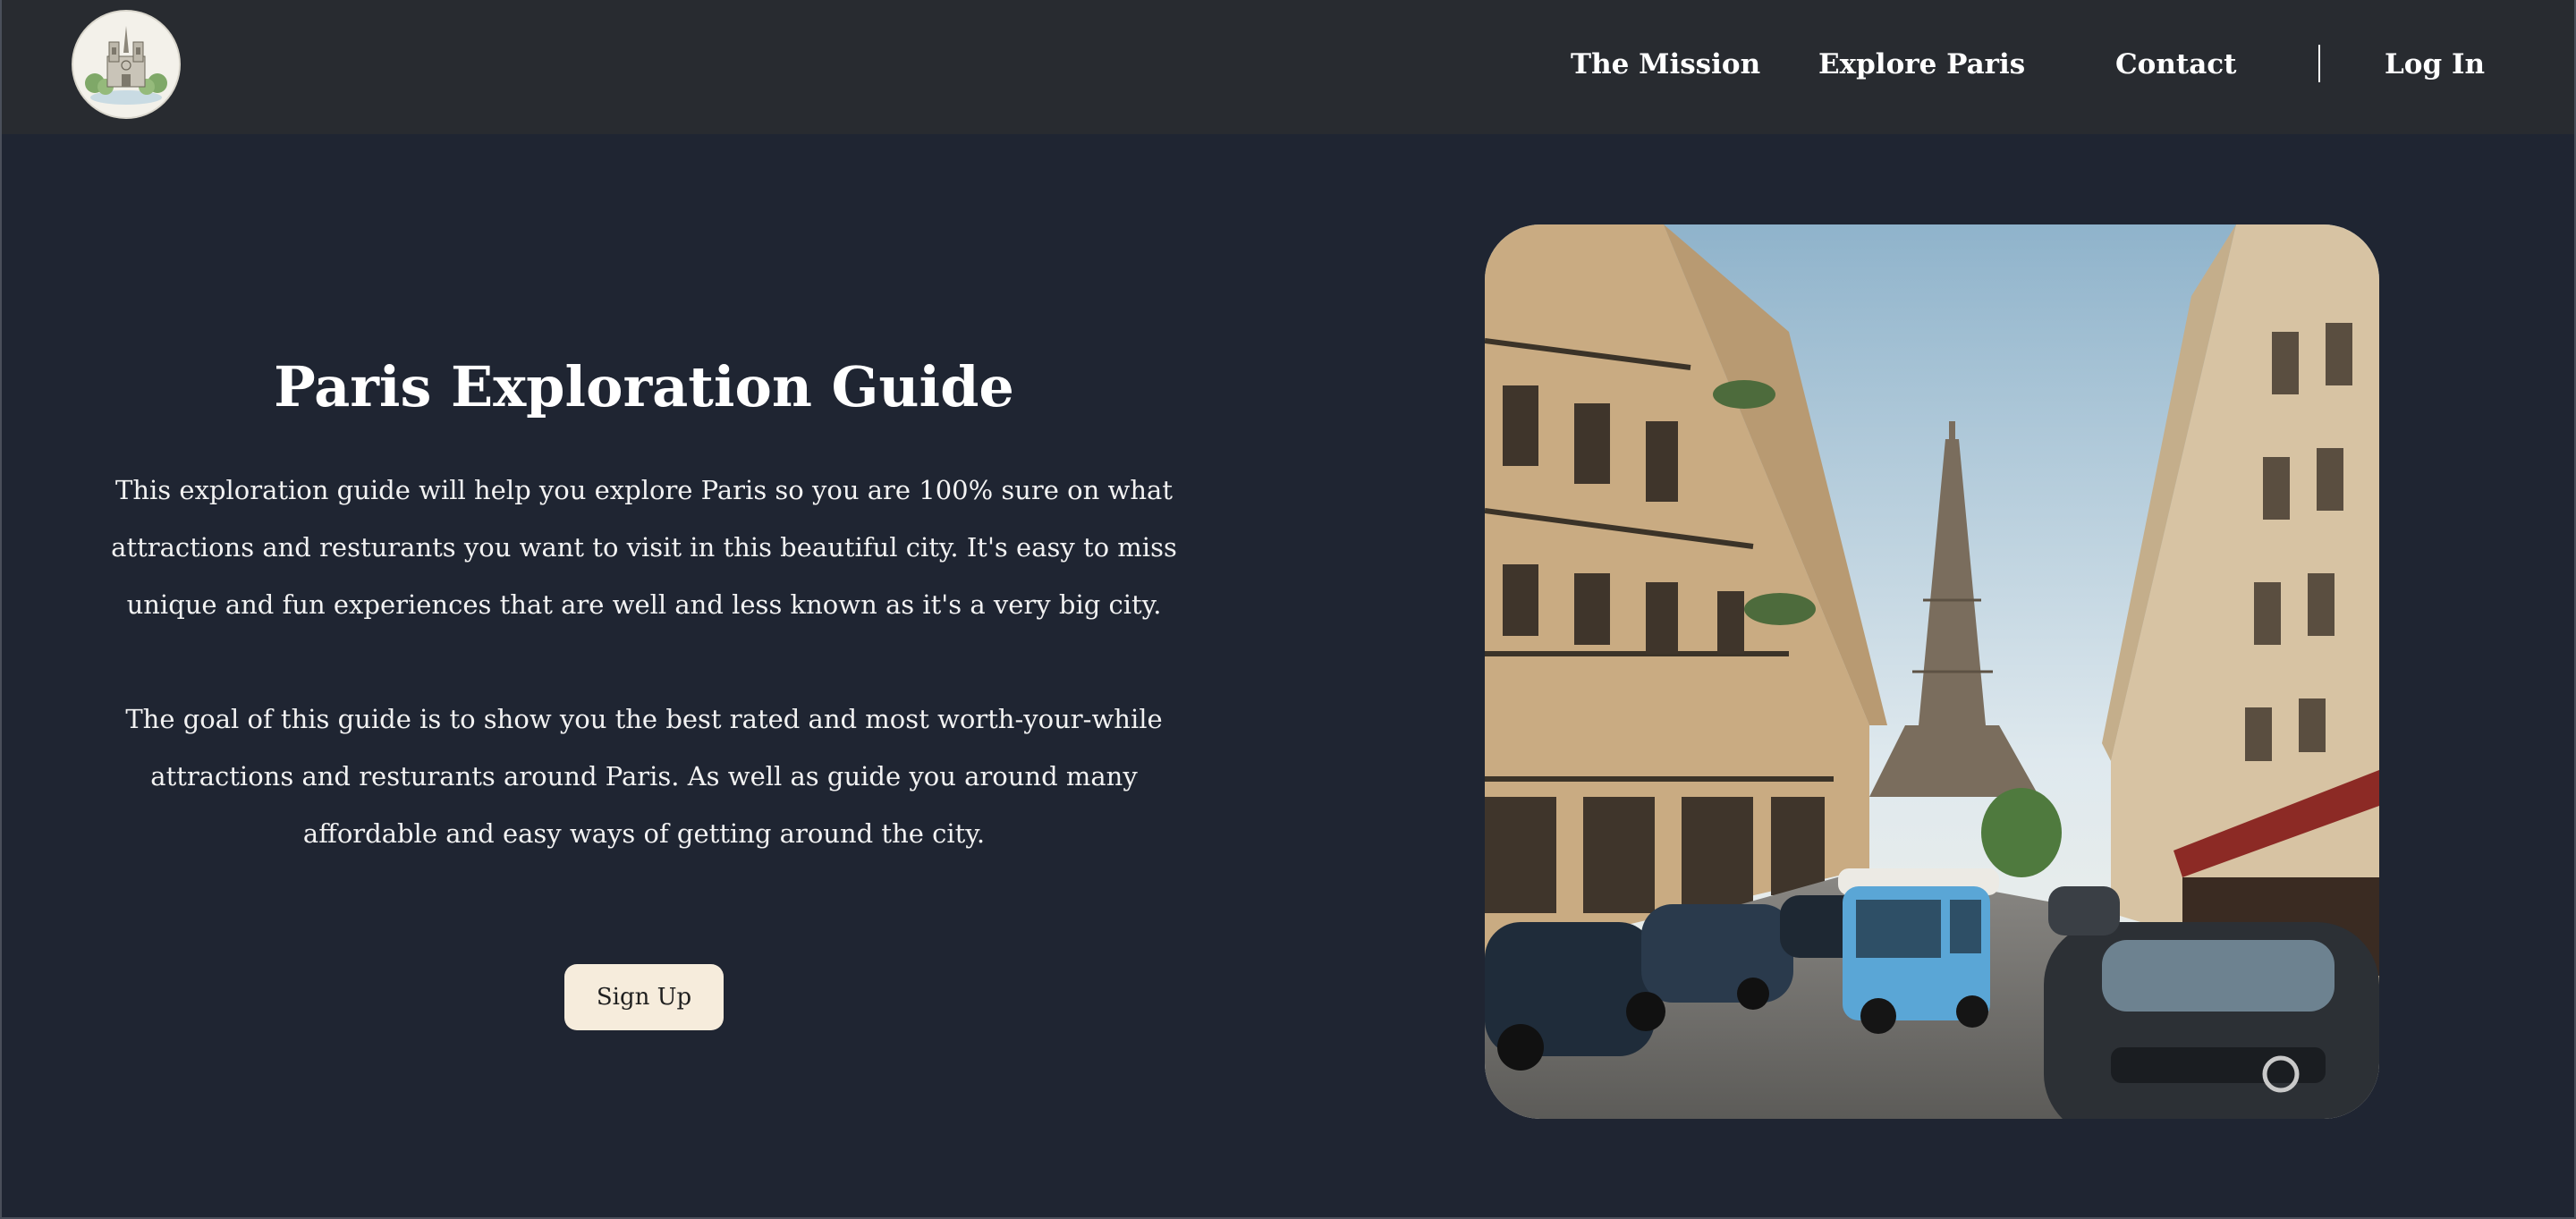 The width and height of the screenshot is (2576, 1219). What do you see at coordinates (2319, 63) in the screenshot?
I see `nav-divider` at bounding box center [2319, 63].